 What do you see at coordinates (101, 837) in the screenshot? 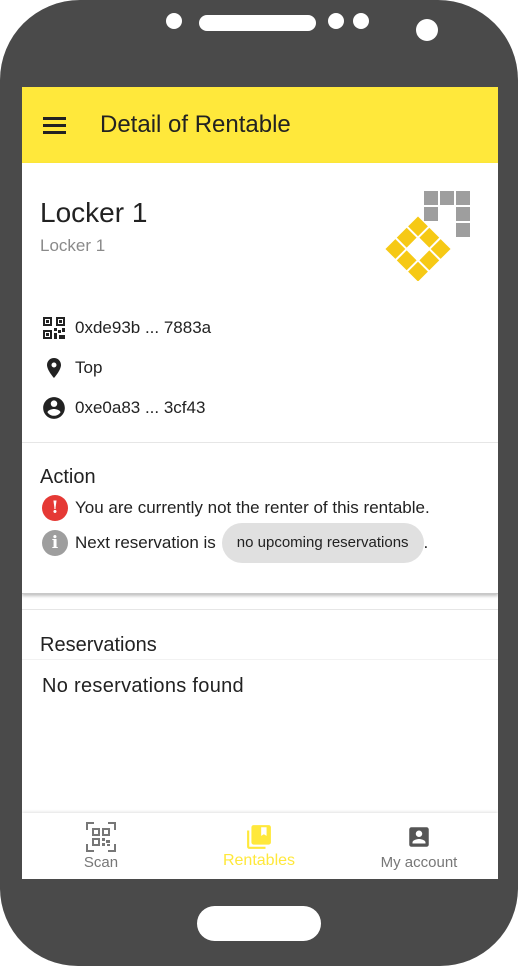
I see `qr-scan-icon` at bounding box center [101, 837].